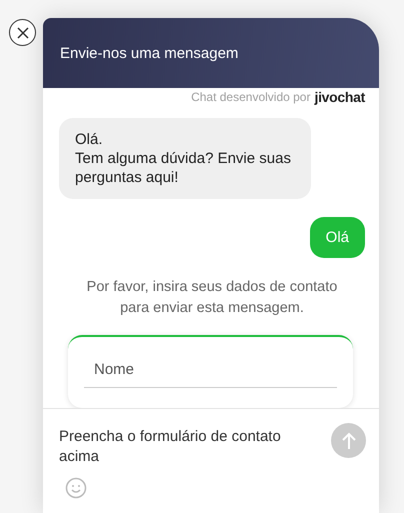 The image size is (404, 513). What do you see at coordinates (76, 488) in the screenshot?
I see `smiley-icon` at bounding box center [76, 488].